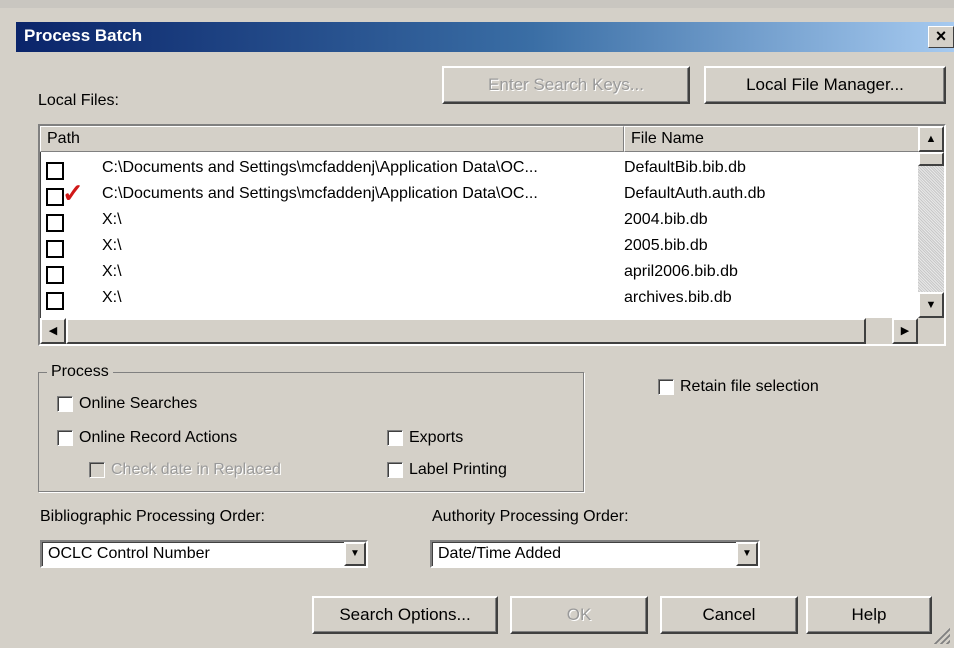  Describe the element at coordinates (480, 273) in the screenshot. I see `file-row: X:\ april2006.bib.db` at that location.